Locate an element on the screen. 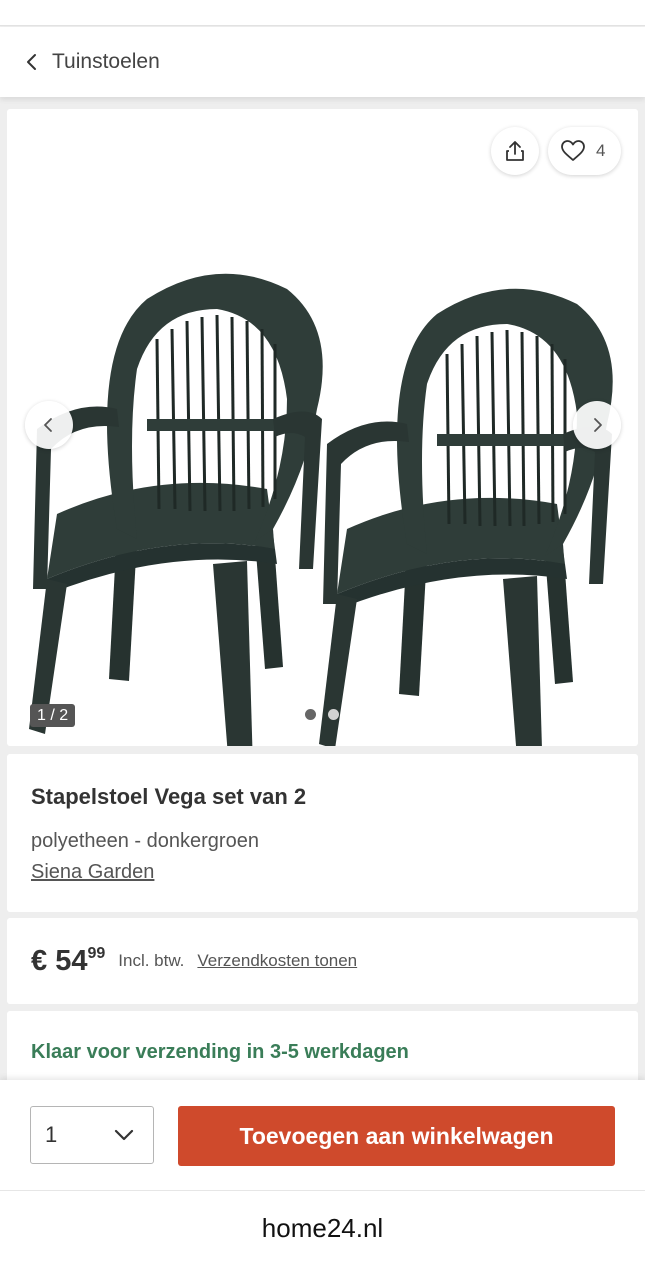 The width and height of the screenshot is (645, 1280). price: € 5499 is located at coordinates (68, 961).